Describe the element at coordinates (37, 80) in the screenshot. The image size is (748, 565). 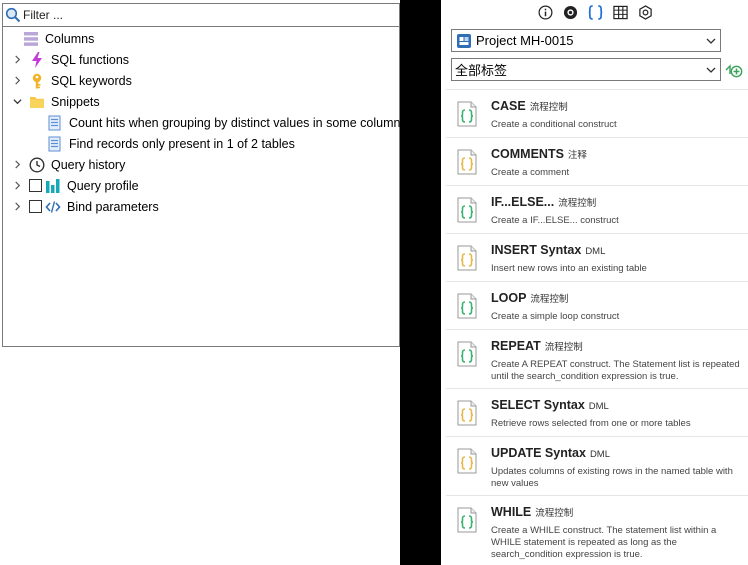
I see `key-icon` at that location.